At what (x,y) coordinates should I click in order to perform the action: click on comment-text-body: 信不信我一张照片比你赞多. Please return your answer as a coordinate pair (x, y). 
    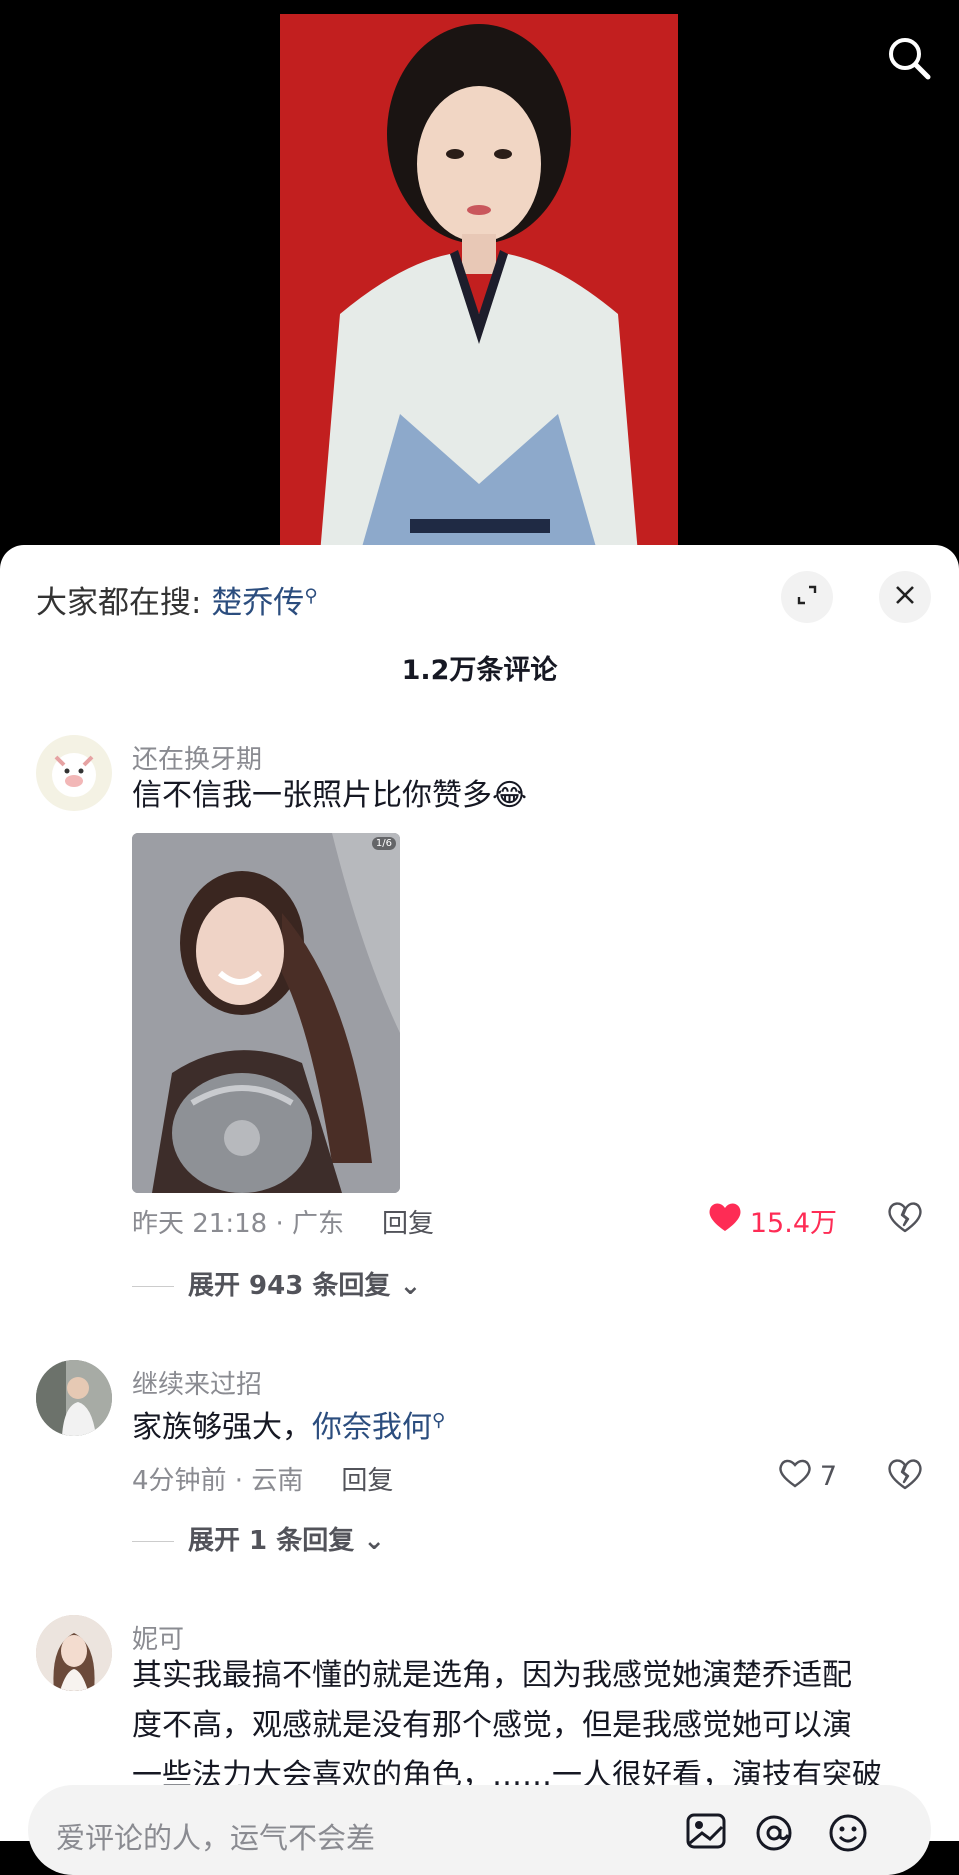
    Looking at the image, I should click on (312, 795).